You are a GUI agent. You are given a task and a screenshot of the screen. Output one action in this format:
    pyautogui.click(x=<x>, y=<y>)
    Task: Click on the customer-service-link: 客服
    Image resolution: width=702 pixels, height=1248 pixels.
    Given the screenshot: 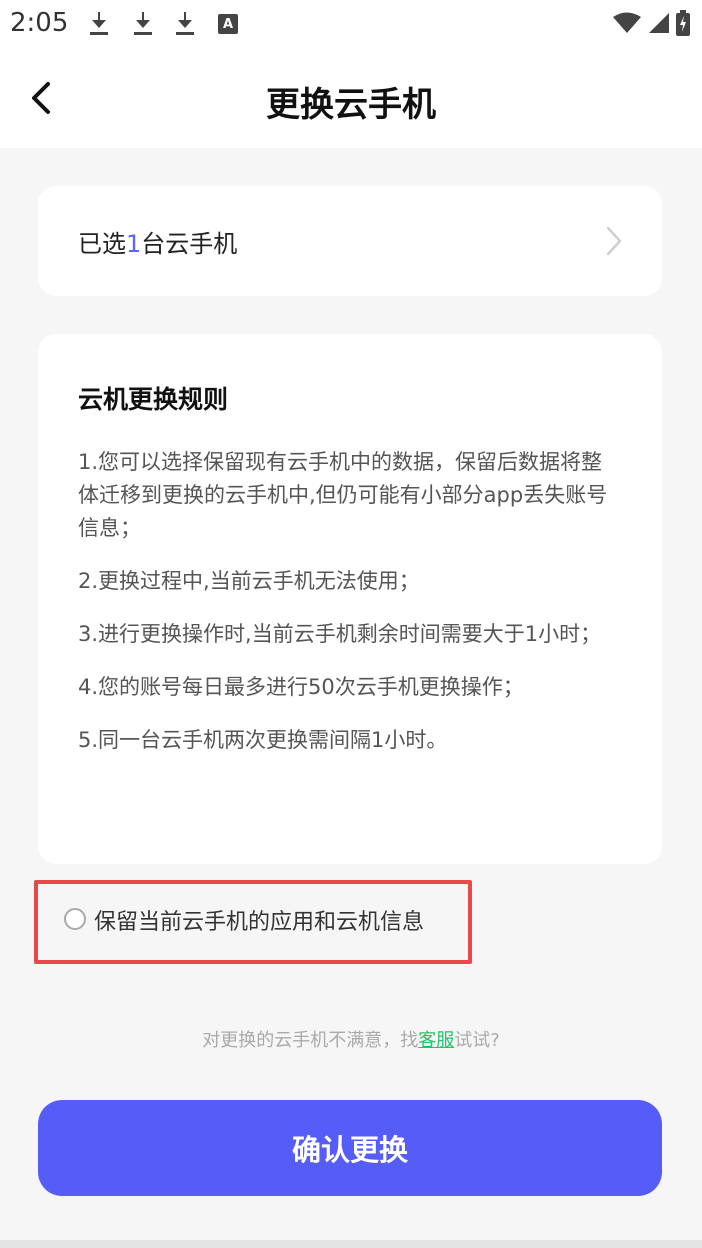 What is the action you would take?
    pyautogui.click(x=436, y=1040)
    